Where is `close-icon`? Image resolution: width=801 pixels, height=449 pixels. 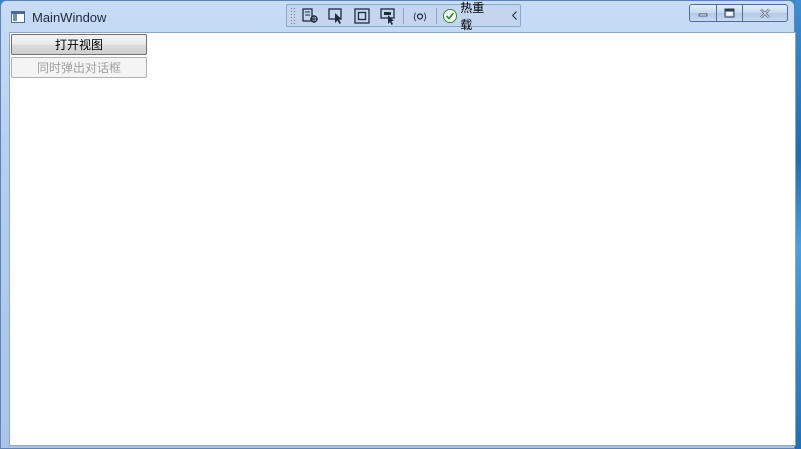
close-icon is located at coordinates (765, 13).